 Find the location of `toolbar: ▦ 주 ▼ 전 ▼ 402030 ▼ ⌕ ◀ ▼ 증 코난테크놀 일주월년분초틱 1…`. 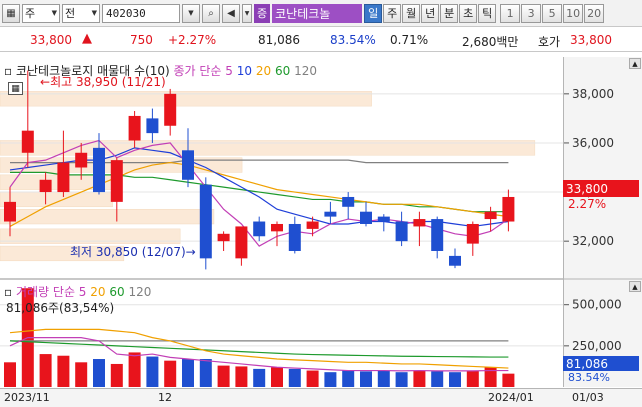

toolbar: ▦ 주 ▼ 전 ▼ 402030 ▼ ⌕ ◀ ▼ 증 코난테크놀 일주월년분초틱 1… is located at coordinates (321, 13).